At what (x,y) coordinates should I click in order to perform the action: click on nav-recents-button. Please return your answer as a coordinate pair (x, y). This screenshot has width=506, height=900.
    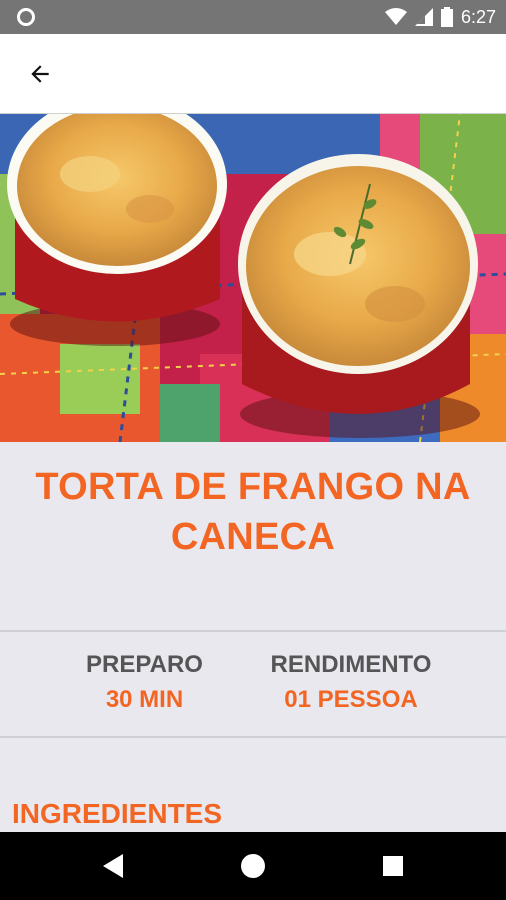
    Looking at the image, I should click on (393, 866).